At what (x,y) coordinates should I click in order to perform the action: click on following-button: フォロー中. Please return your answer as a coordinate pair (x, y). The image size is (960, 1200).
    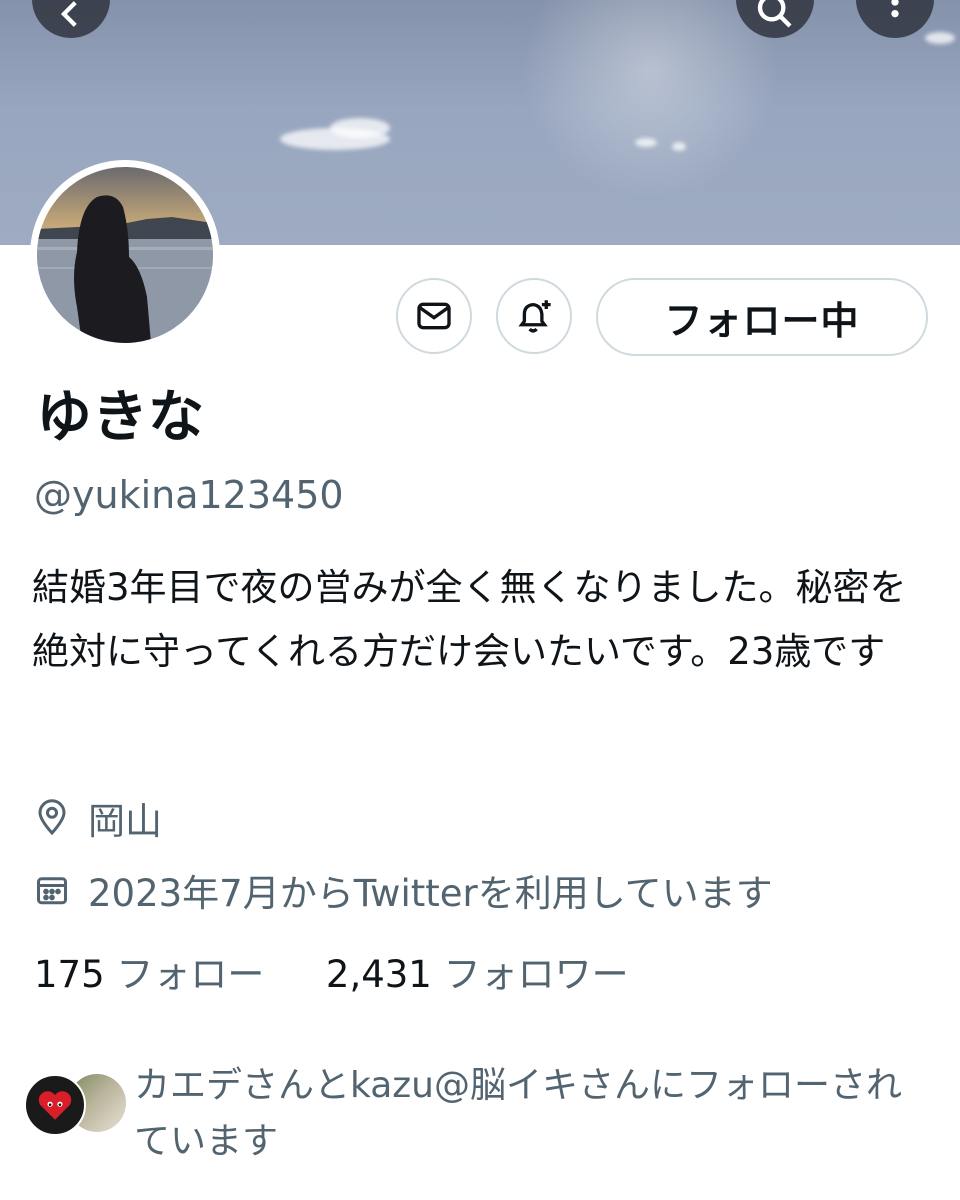
    Looking at the image, I should click on (762, 317).